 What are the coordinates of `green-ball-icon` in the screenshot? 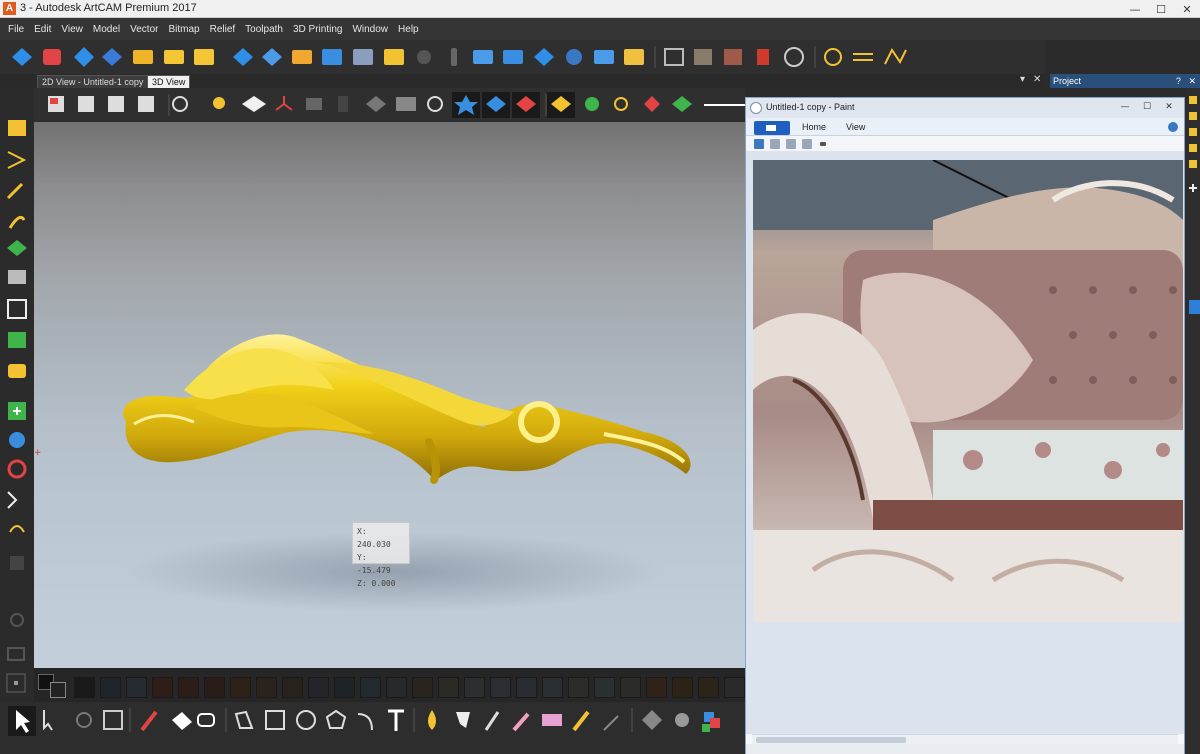 It's located at (592, 104).